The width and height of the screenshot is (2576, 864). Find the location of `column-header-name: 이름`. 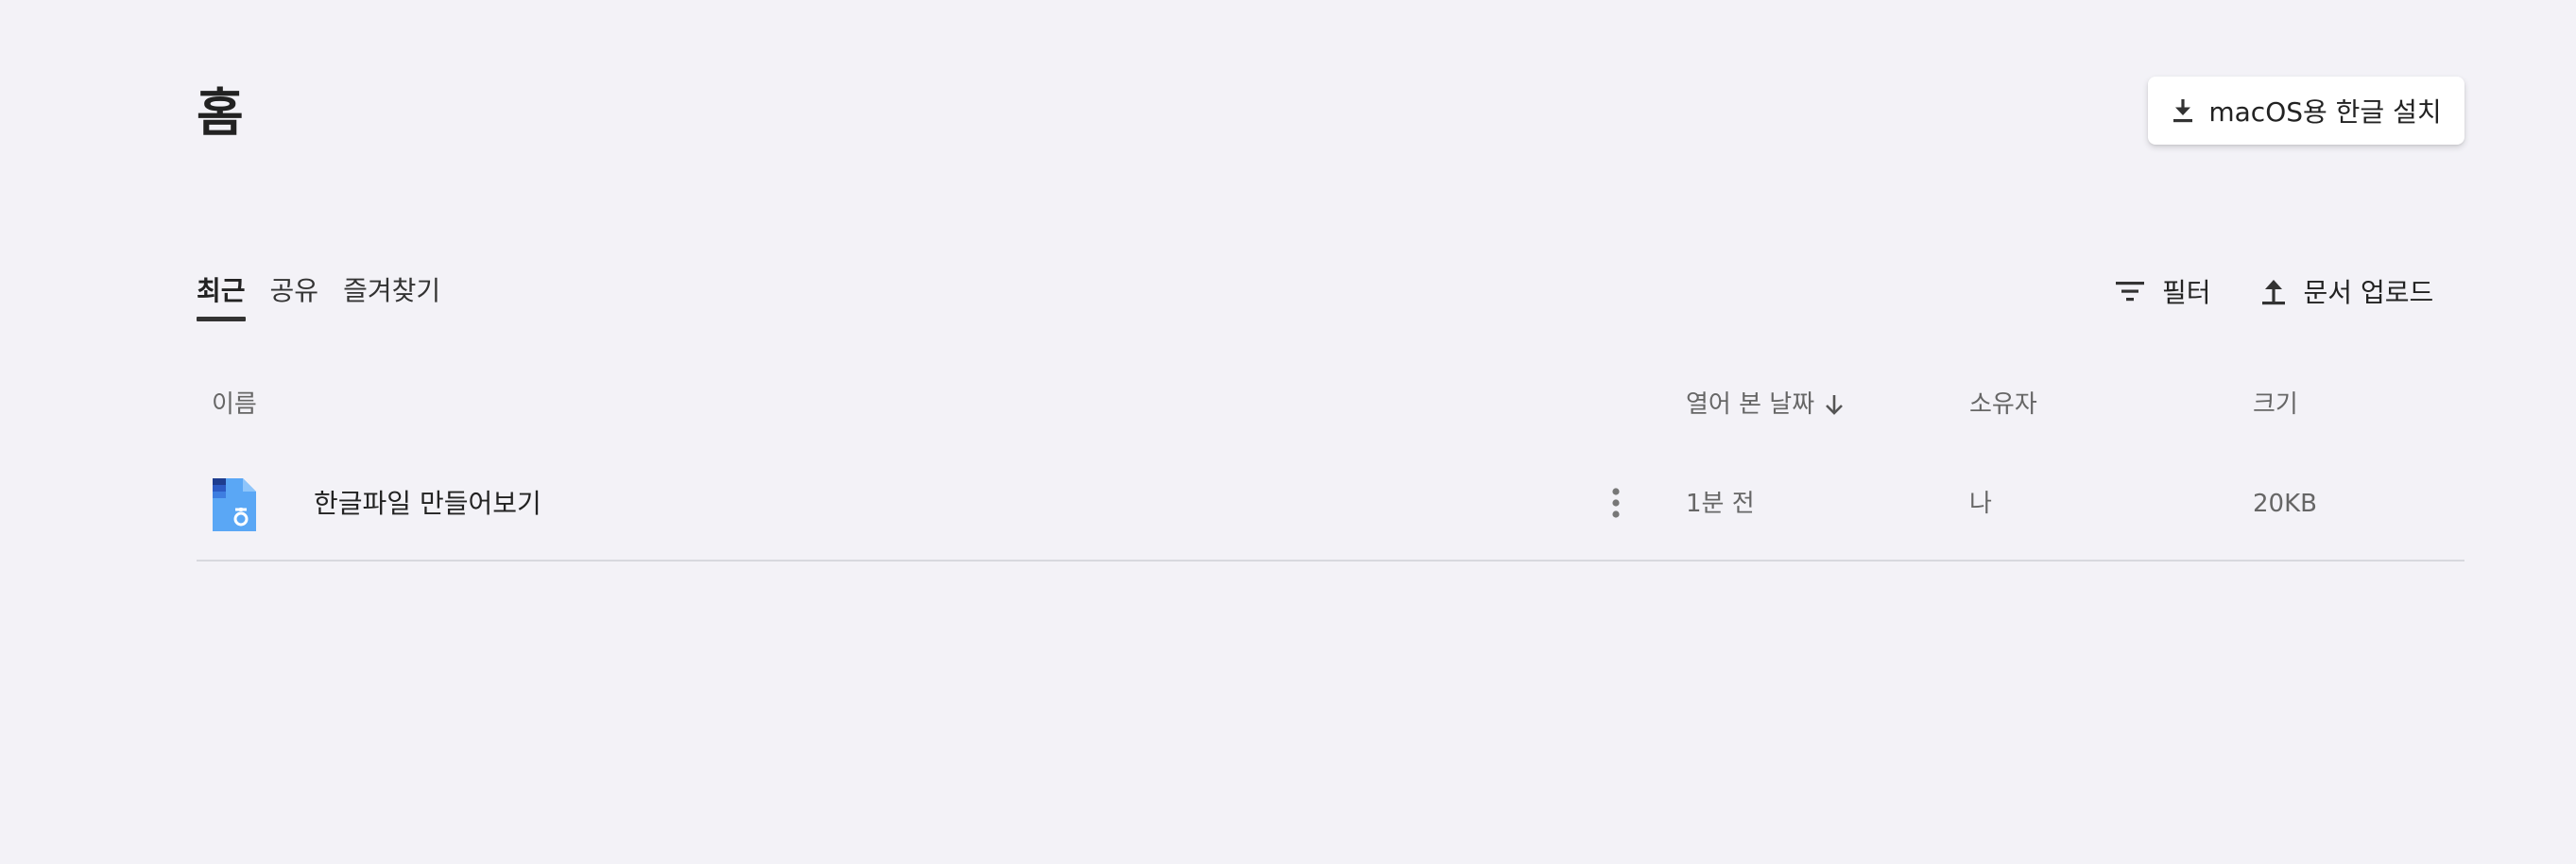

column-header-name: 이름 is located at coordinates (234, 405).